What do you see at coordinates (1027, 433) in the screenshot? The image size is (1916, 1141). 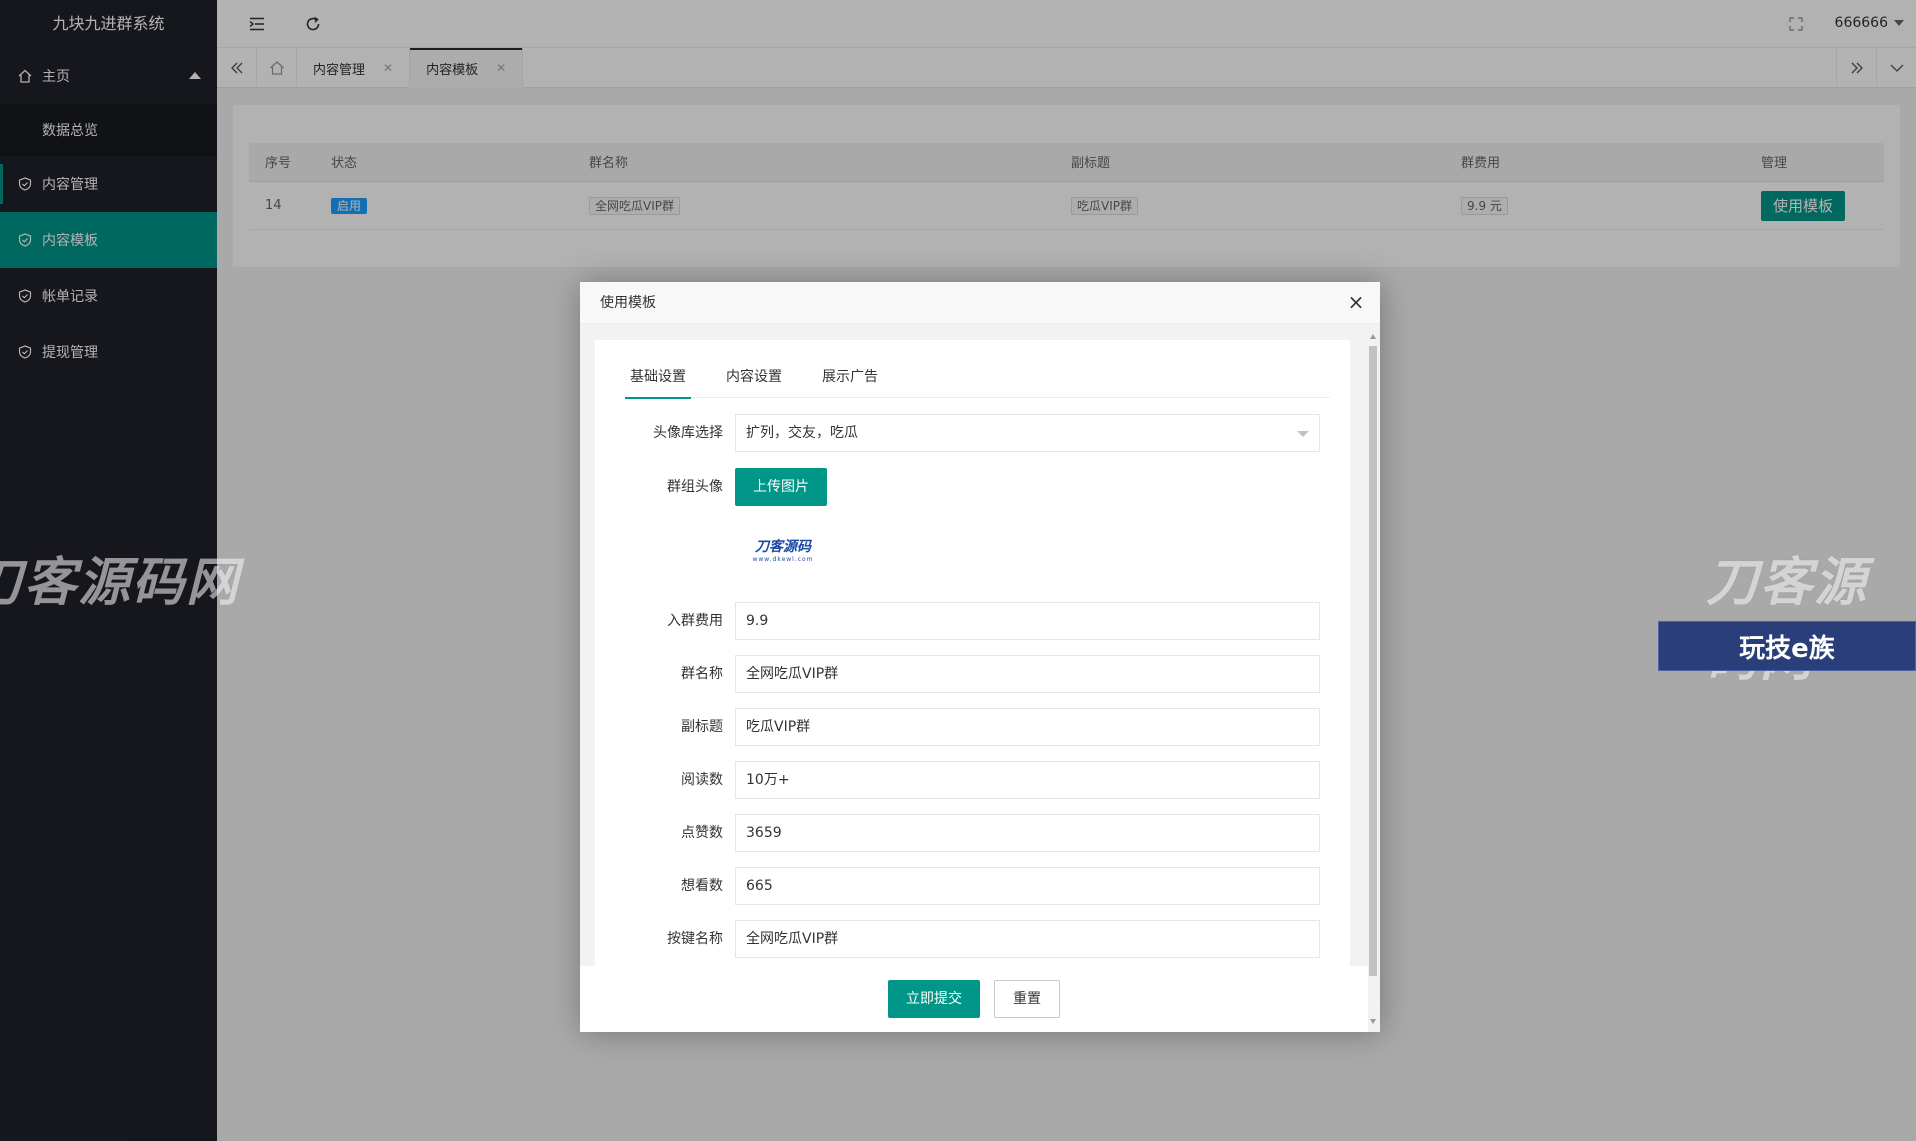 I see `avatar-lib-select: 扩列，交友，吃瓜` at bounding box center [1027, 433].